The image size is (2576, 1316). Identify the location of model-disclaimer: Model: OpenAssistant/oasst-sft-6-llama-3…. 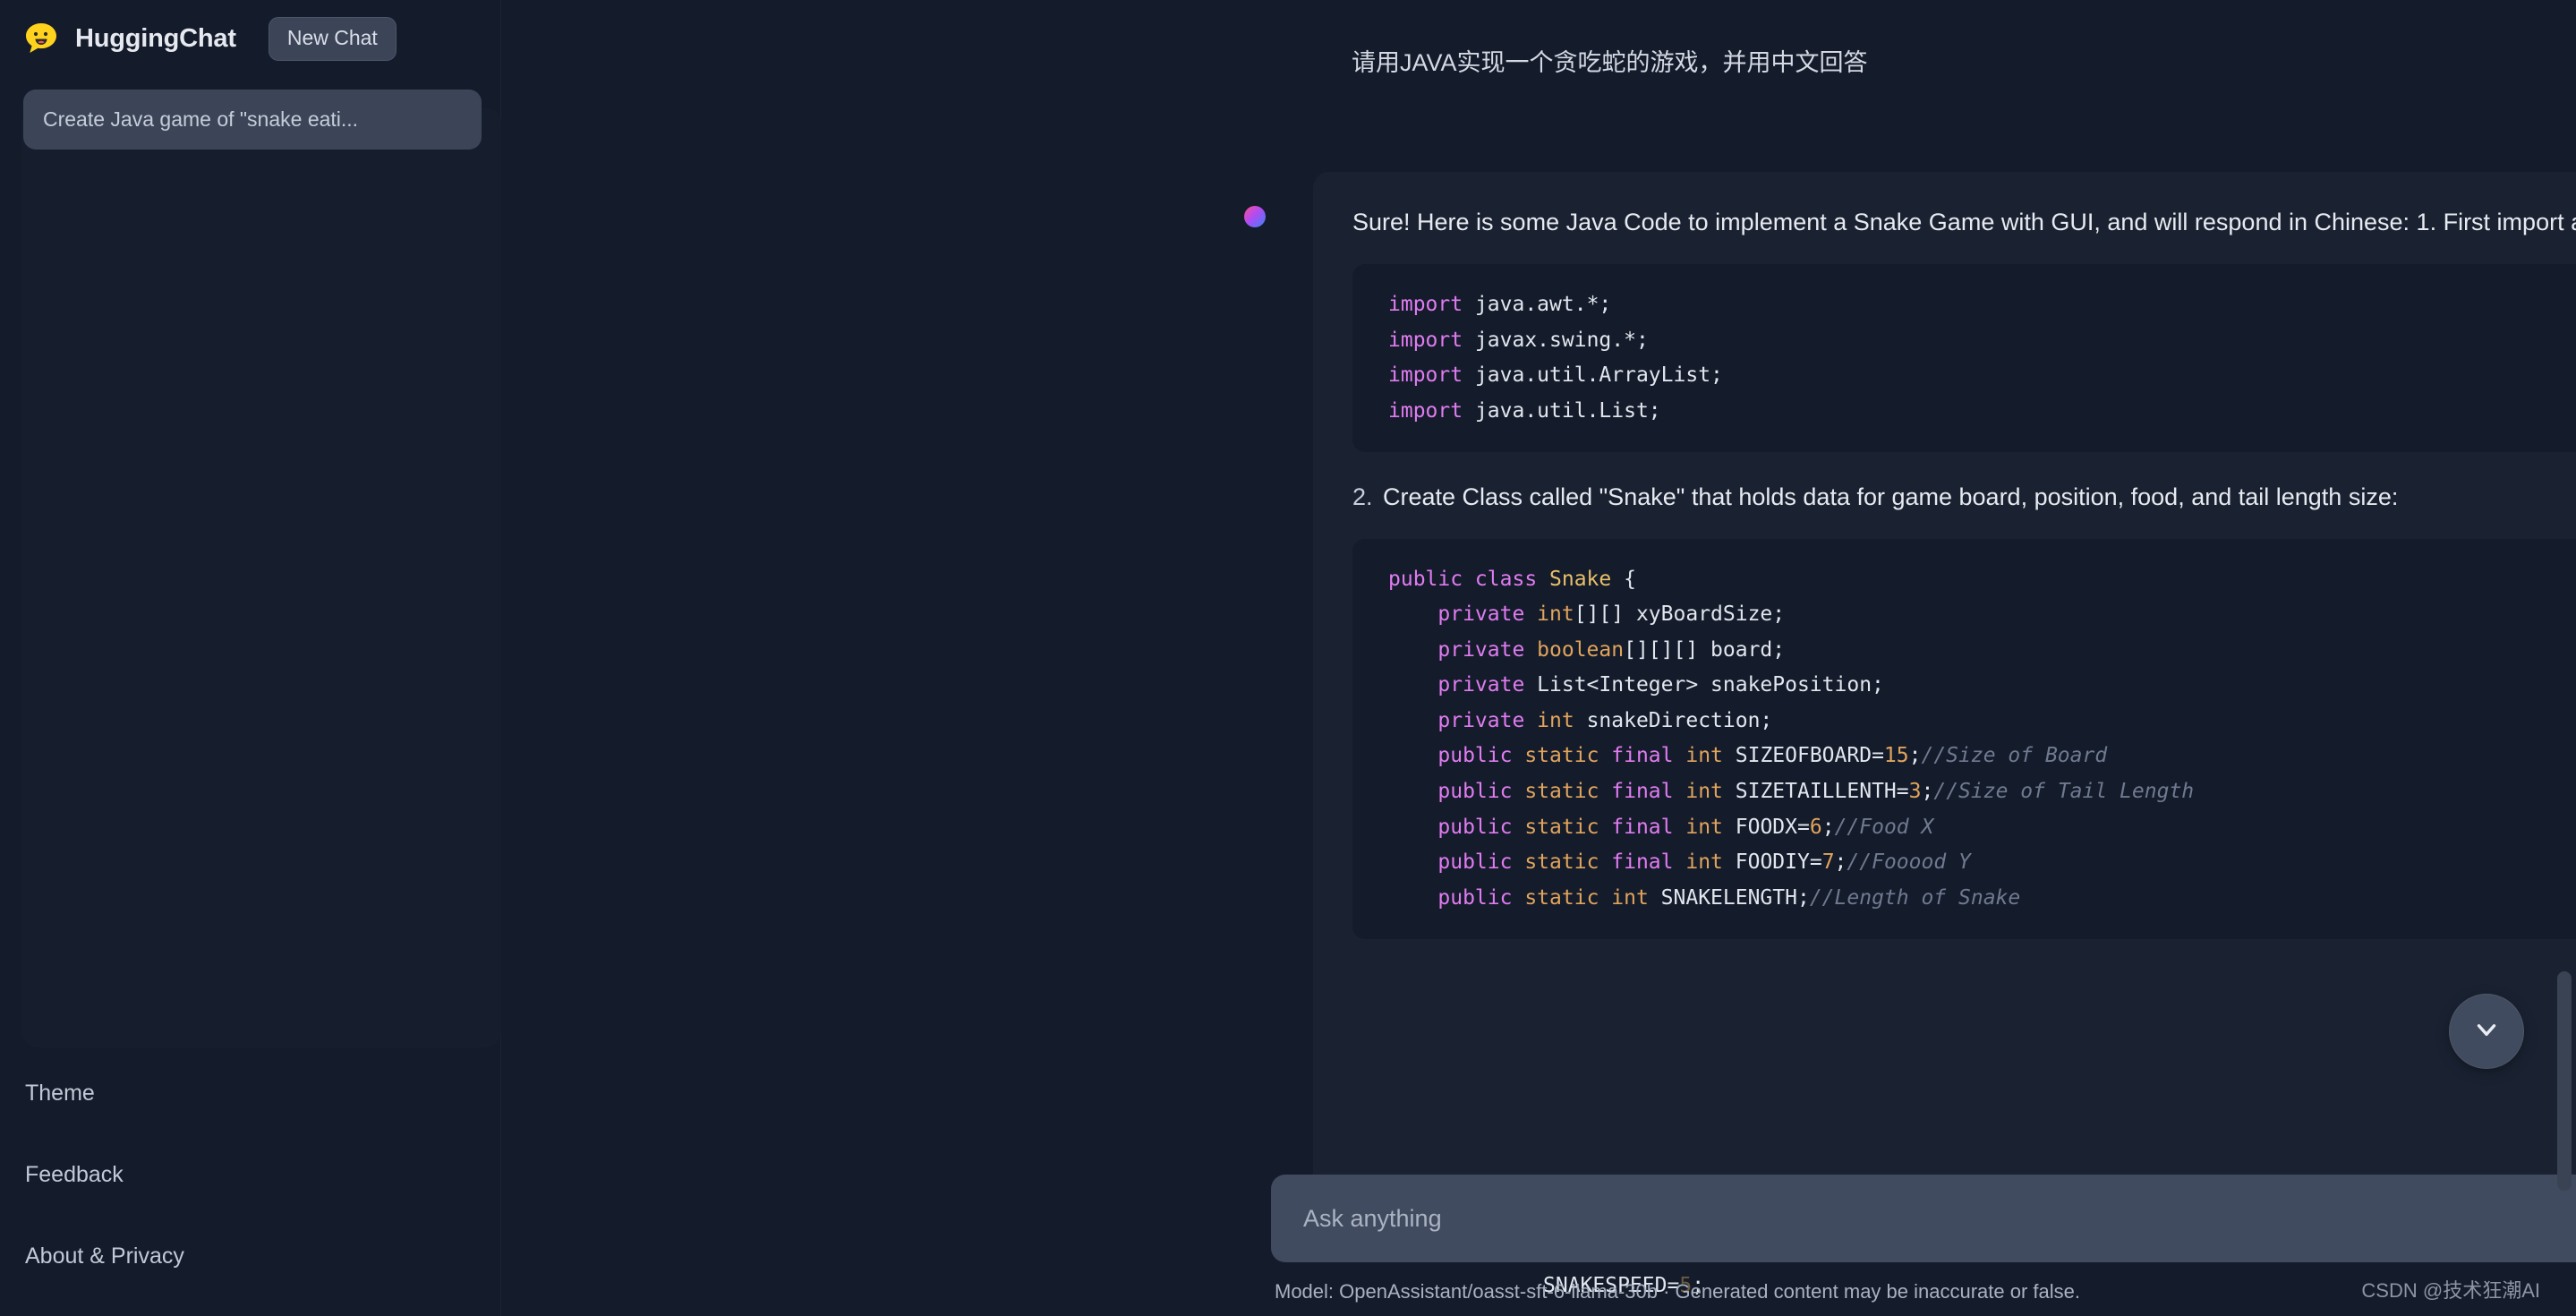
(1677, 1291).